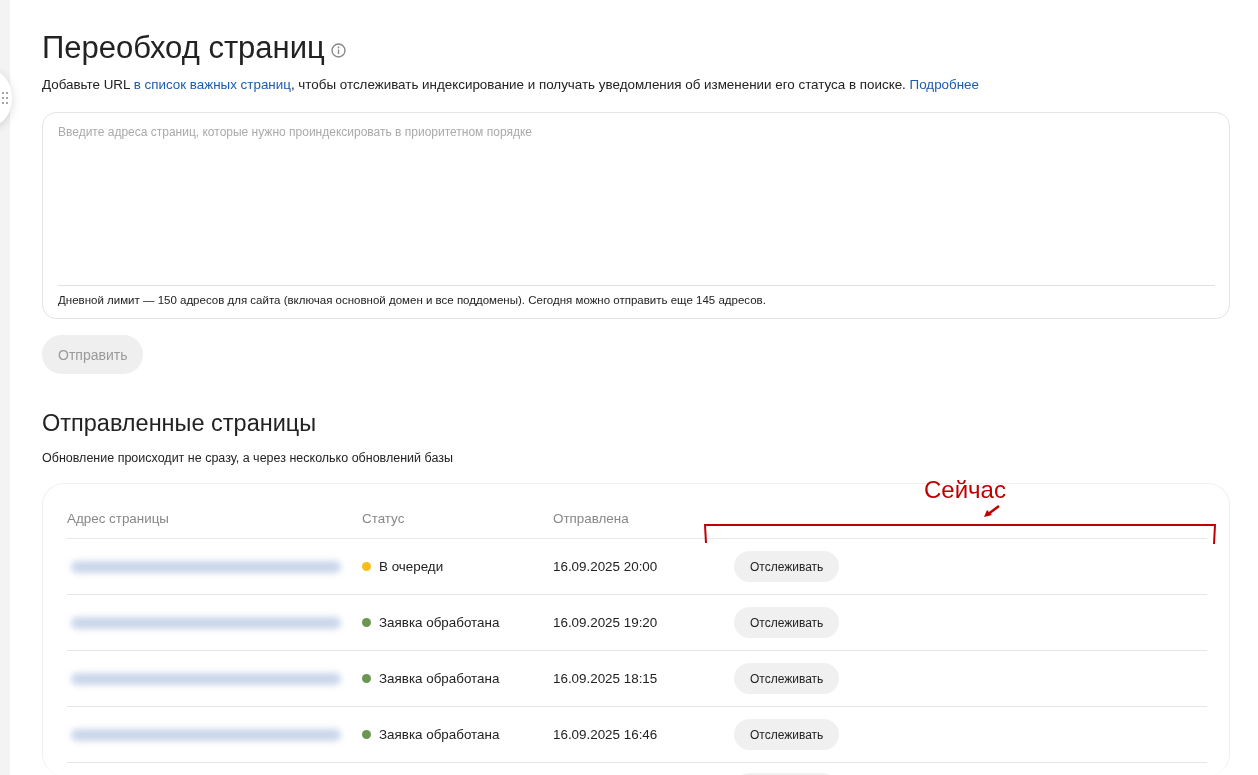  I want to click on arrow-icon, so click(992, 511).